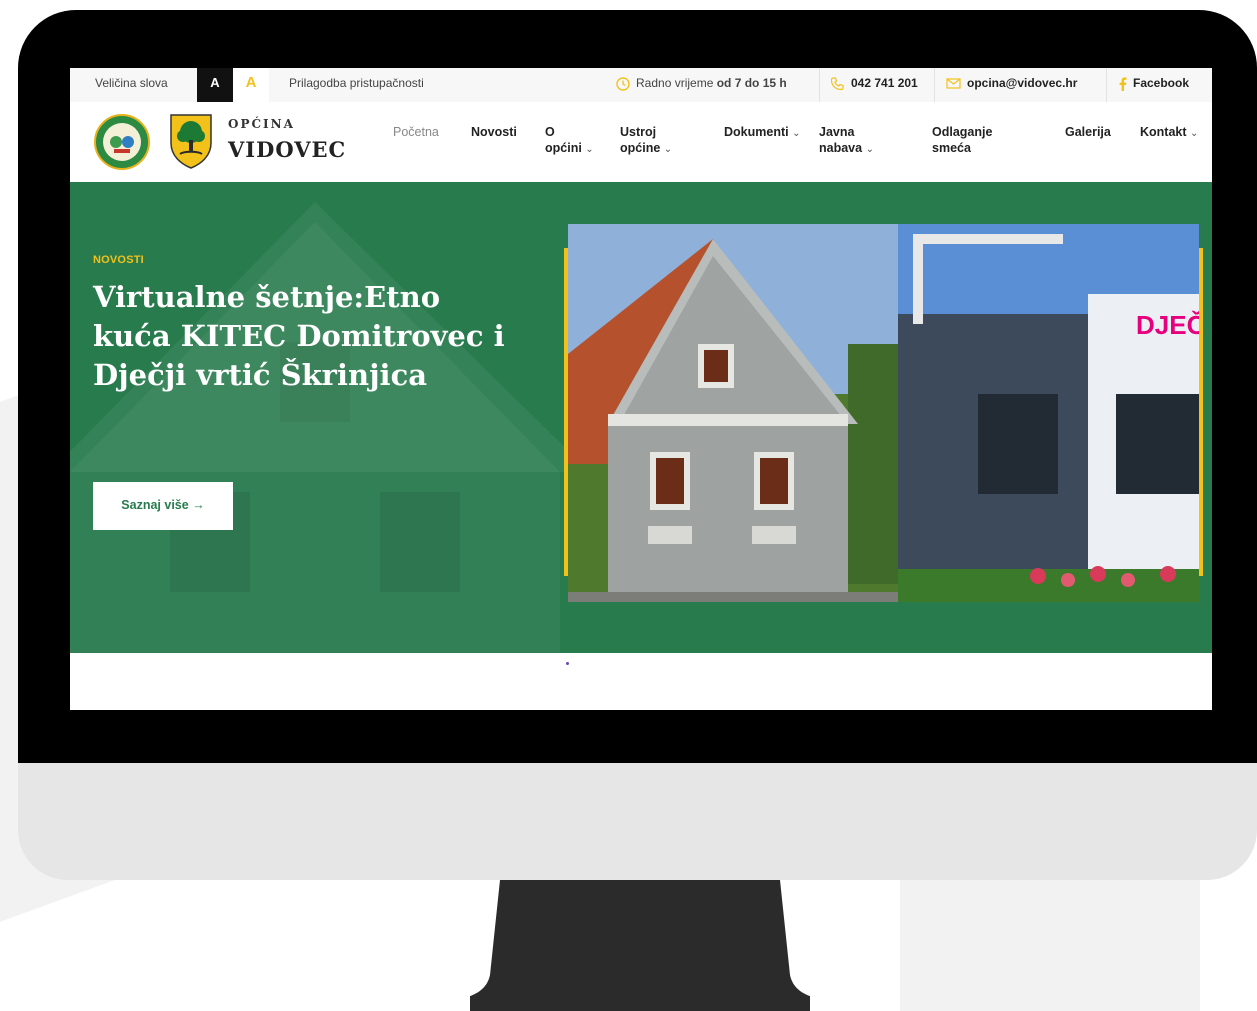 The height and width of the screenshot is (1011, 1257). I want to click on phone-icon, so click(837, 83).